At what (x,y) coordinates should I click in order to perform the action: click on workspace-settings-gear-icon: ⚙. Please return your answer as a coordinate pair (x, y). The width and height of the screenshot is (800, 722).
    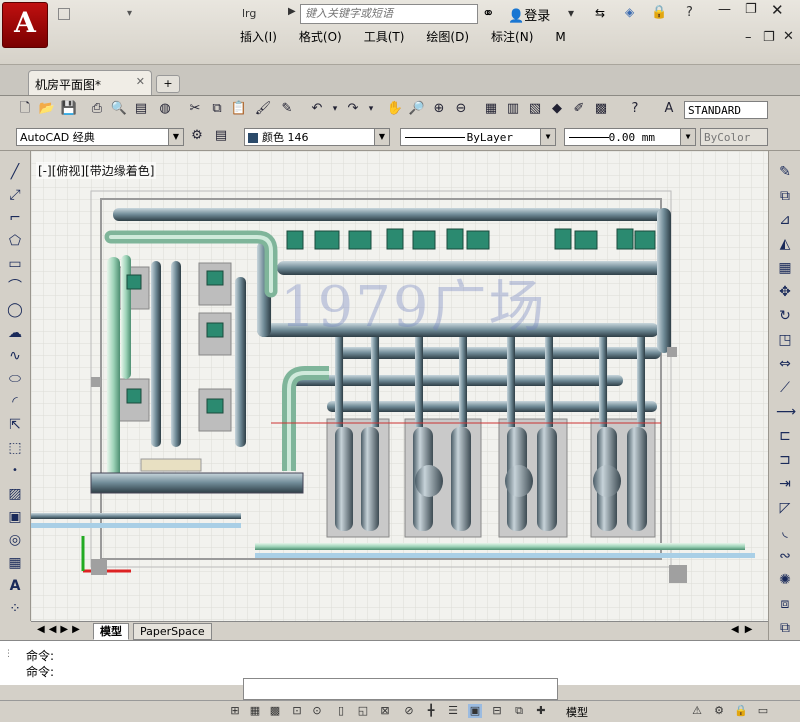
    Looking at the image, I should click on (197, 136).